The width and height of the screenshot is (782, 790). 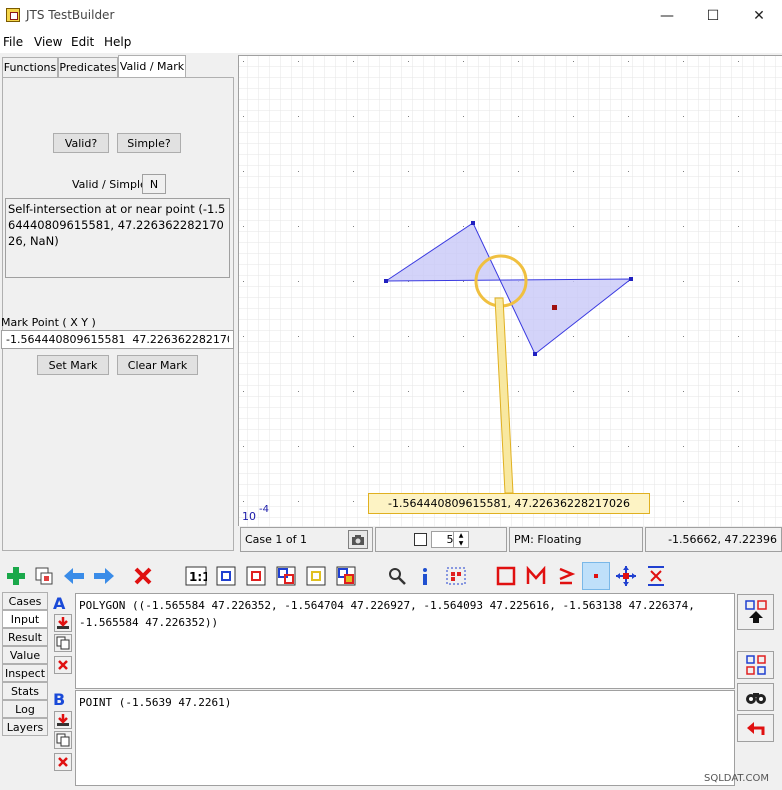 I want to click on menu-help: Help, so click(x=117, y=42).